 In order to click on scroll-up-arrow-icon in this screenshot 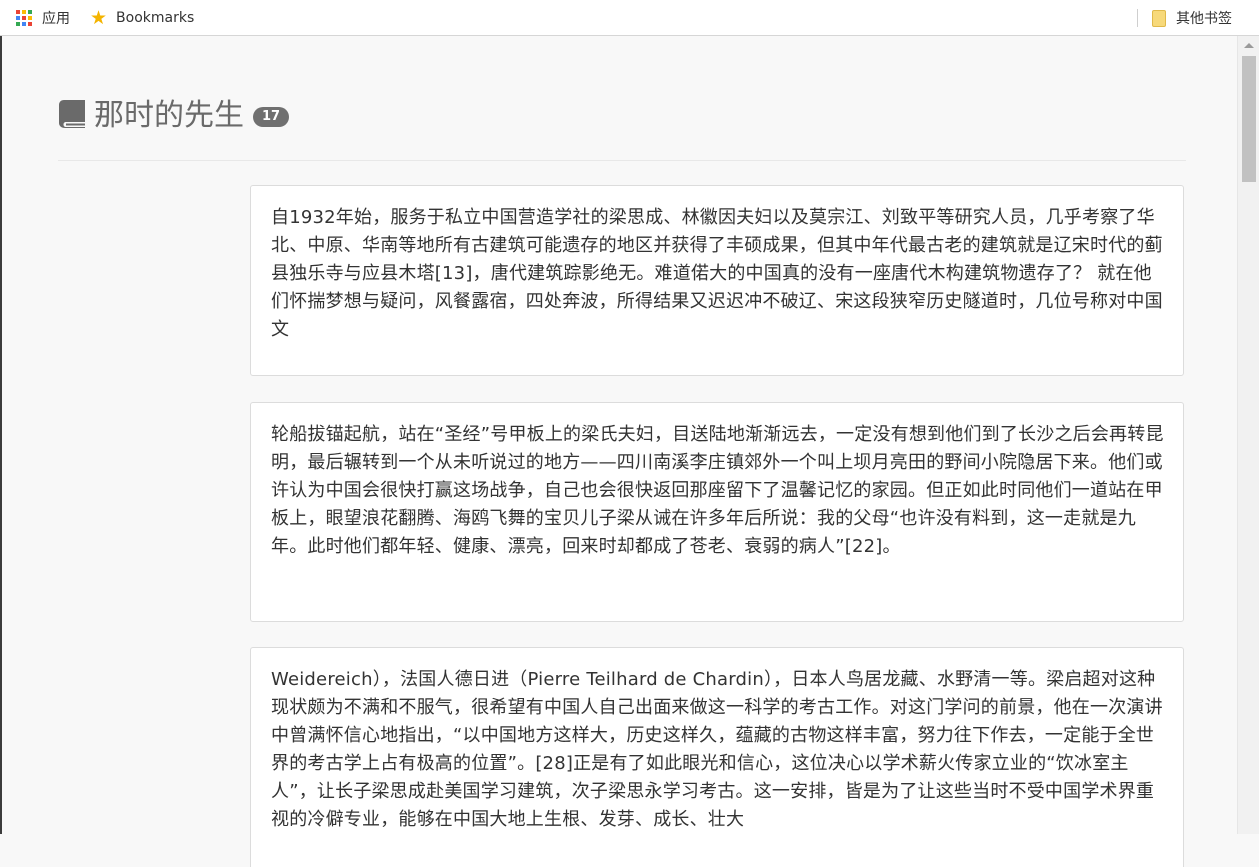, I will do `click(1249, 45)`.